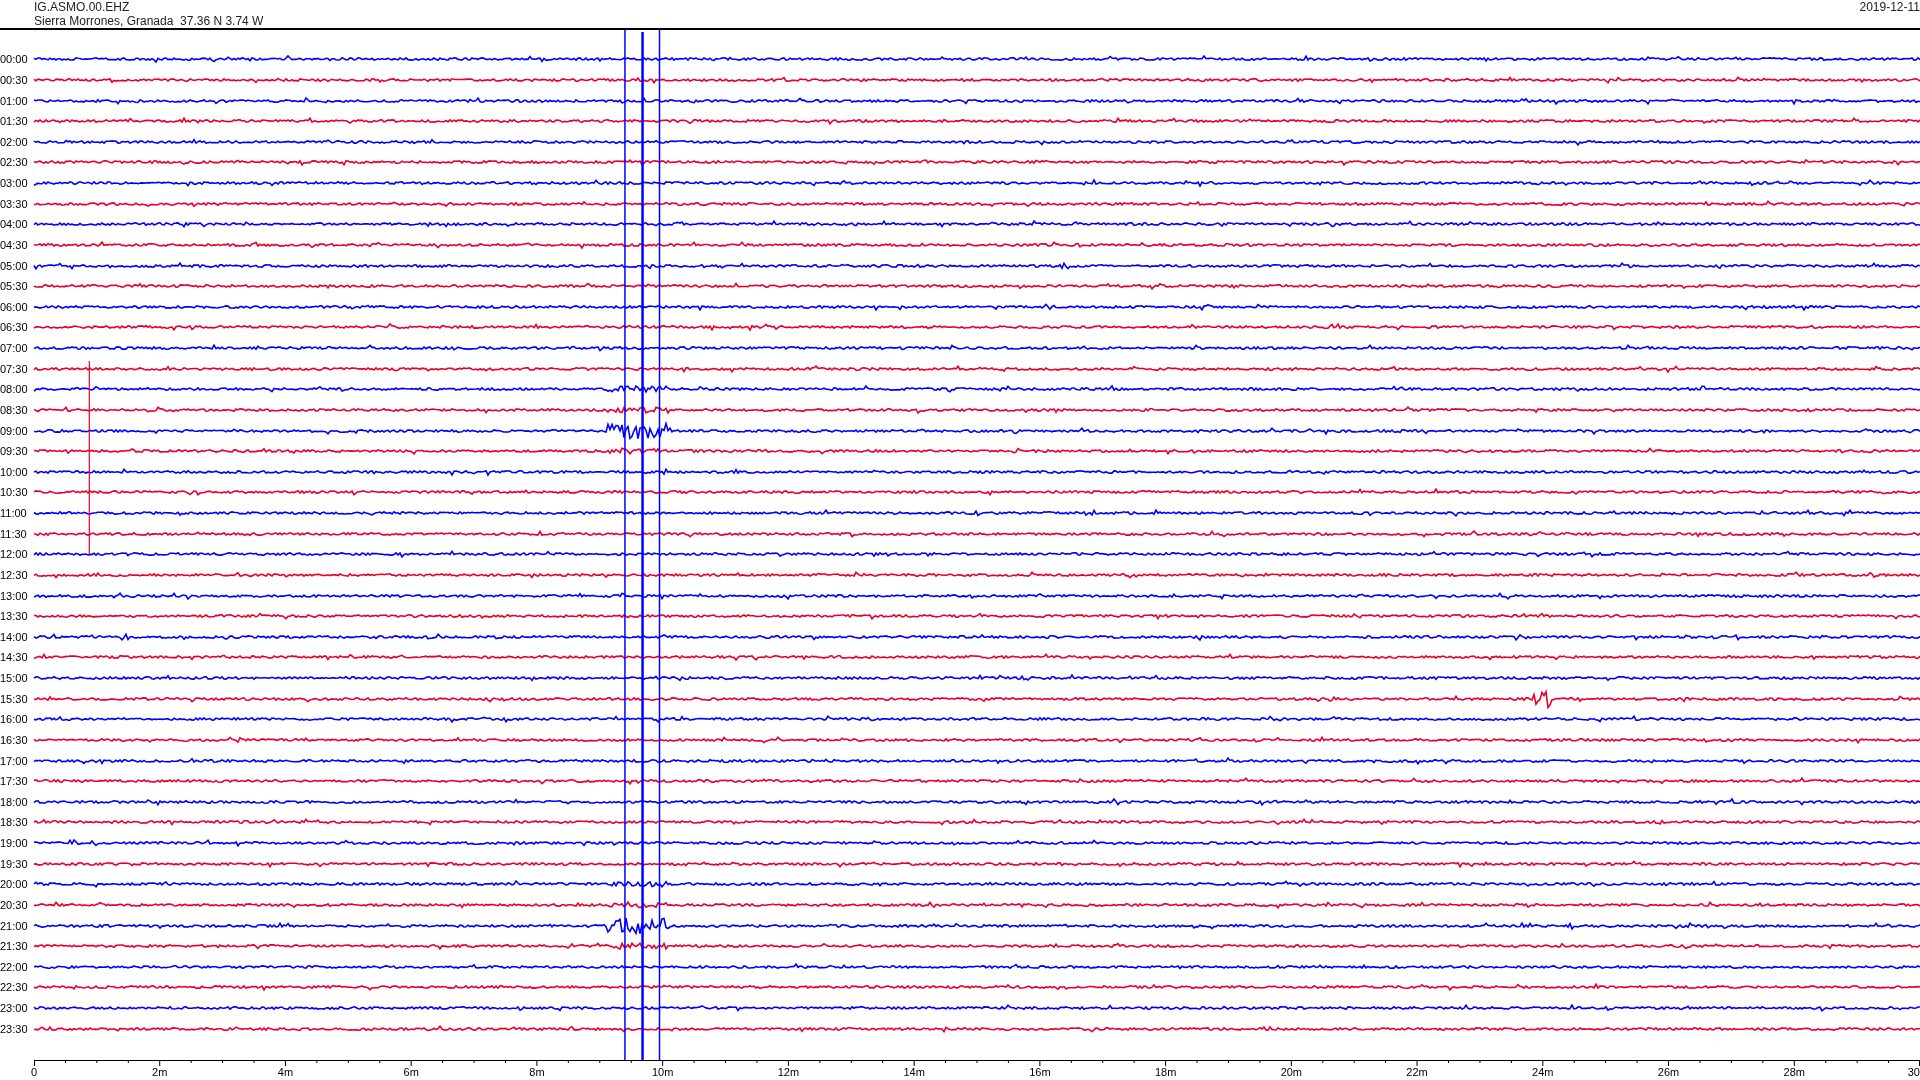 The height and width of the screenshot is (1080, 1920). Describe the element at coordinates (14, 966) in the screenshot. I see `time-label: 22:00` at that location.